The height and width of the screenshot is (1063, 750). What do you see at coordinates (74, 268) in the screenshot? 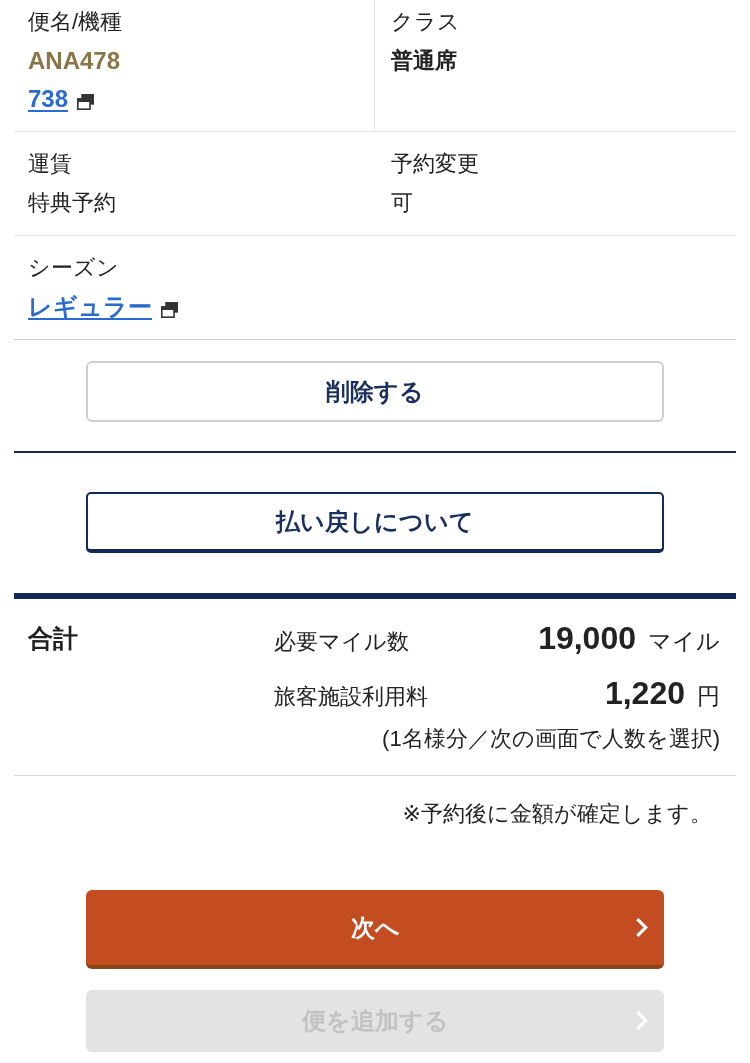
I see `detail-label: シーズン` at bounding box center [74, 268].